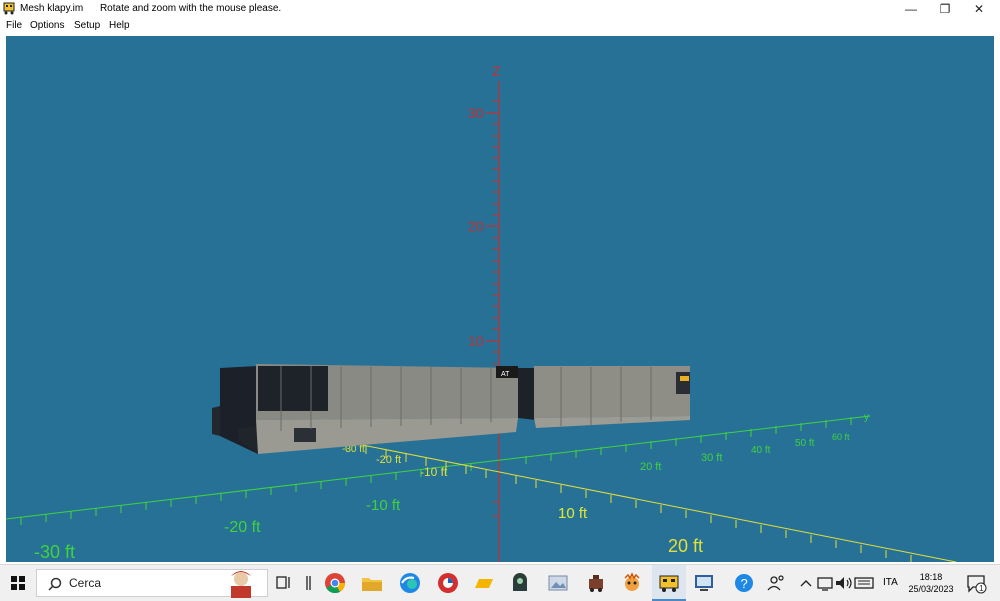 This screenshot has height=601, width=1000. What do you see at coordinates (711, 458) in the screenshot?
I see `y-tick-label-30: 30 ft` at bounding box center [711, 458].